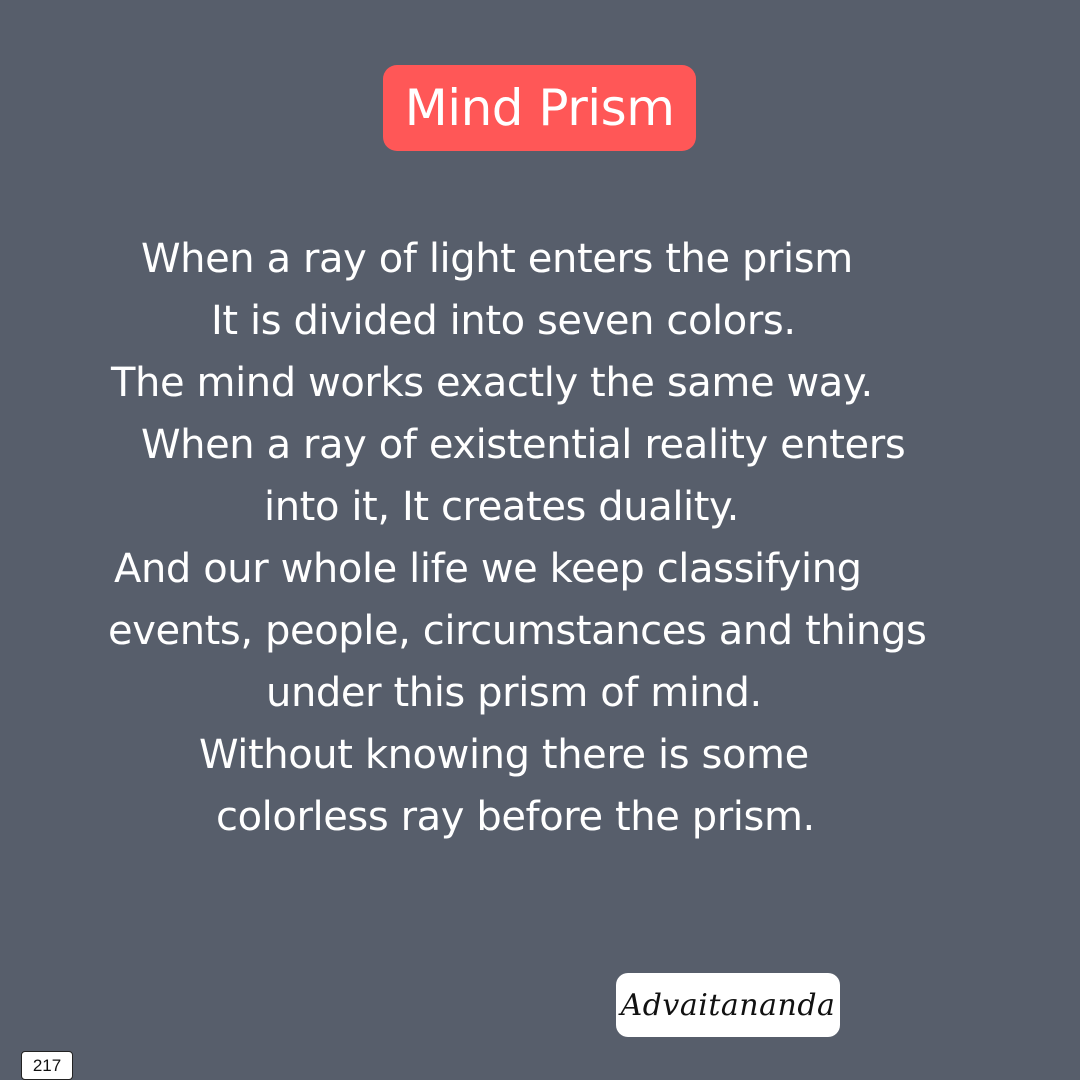 The width and height of the screenshot is (1080, 1080). What do you see at coordinates (523, 445) in the screenshot?
I see `poem-line: When a ray of existential reality enters` at bounding box center [523, 445].